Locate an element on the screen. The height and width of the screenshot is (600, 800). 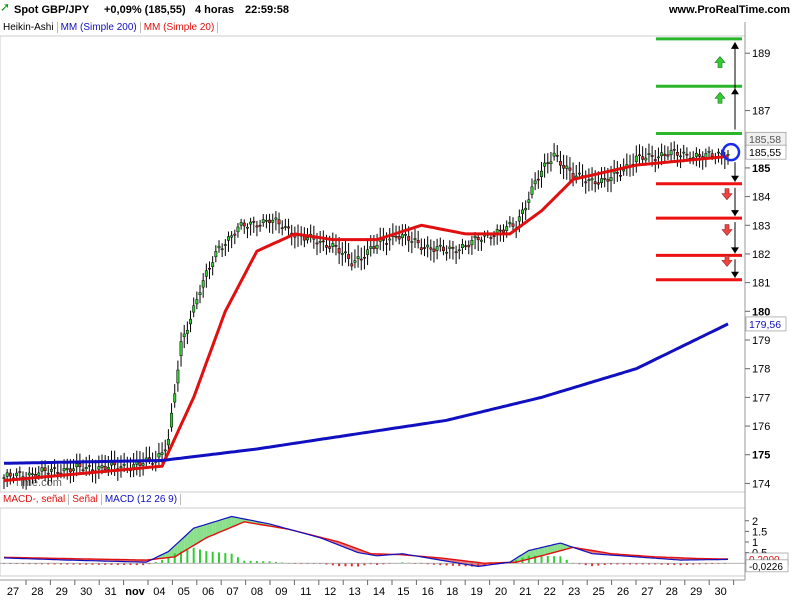
time-tick-label: 20 is located at coordinates (501, 592).